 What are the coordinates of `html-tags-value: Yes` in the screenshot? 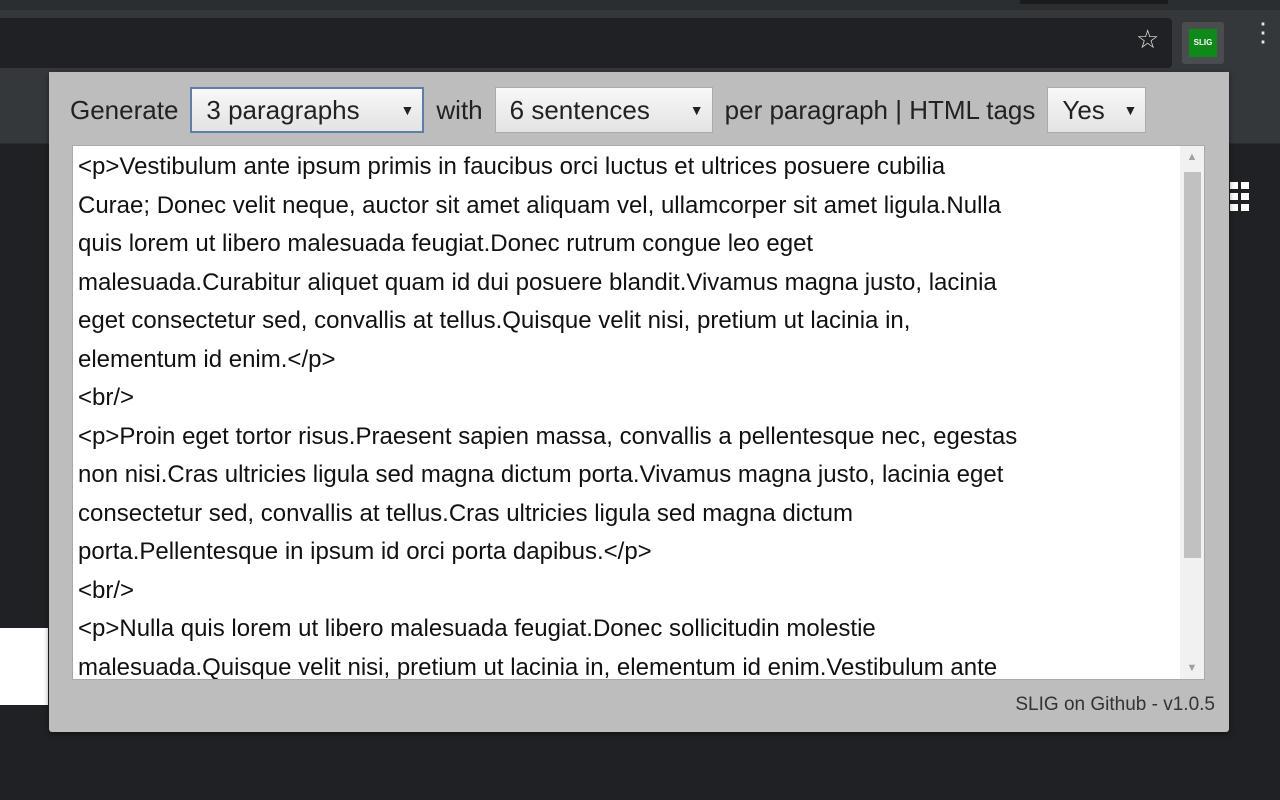 It's located at (1083, 109).